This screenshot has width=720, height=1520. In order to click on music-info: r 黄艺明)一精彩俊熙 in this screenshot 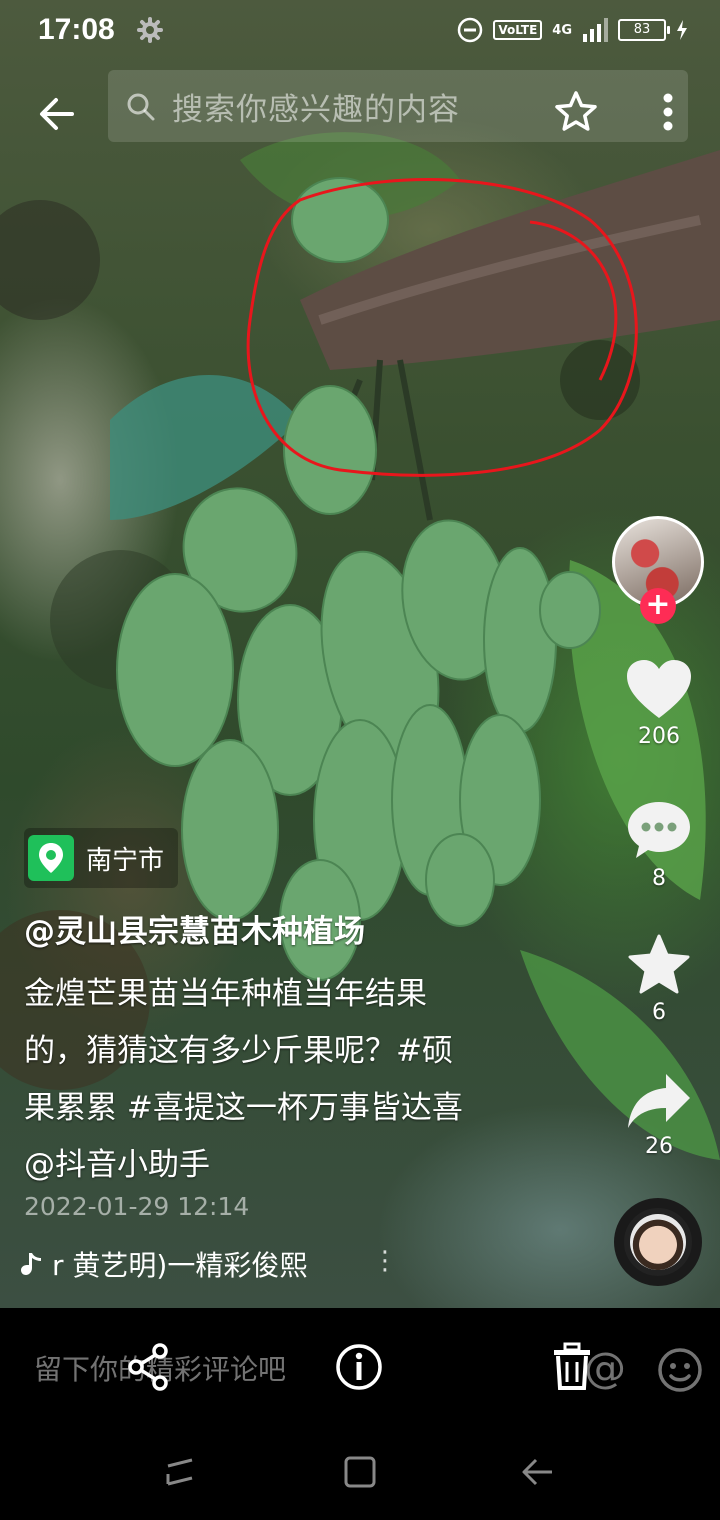, I will do `click(163, 1264)`.